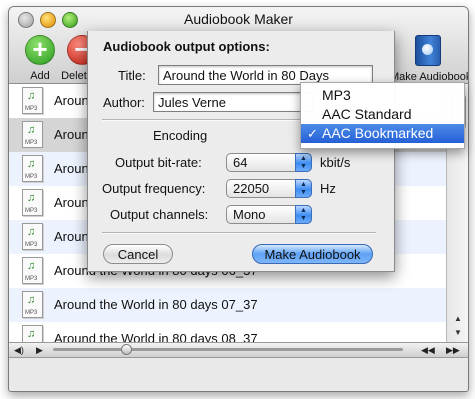 The image size is (475, 399). Describe the element at coordinates (159, 214) in the screenshot. I see `channels-label: Output channels:` at that location.